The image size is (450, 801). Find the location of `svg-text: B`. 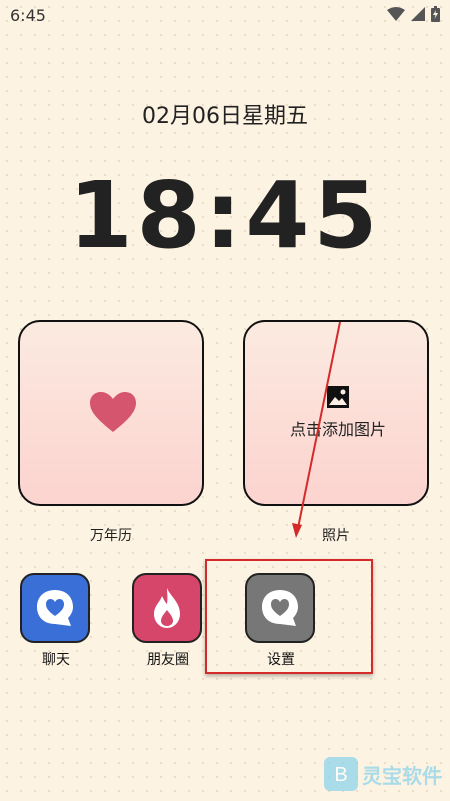

svg-text: B is located at coordinates (340, 775).